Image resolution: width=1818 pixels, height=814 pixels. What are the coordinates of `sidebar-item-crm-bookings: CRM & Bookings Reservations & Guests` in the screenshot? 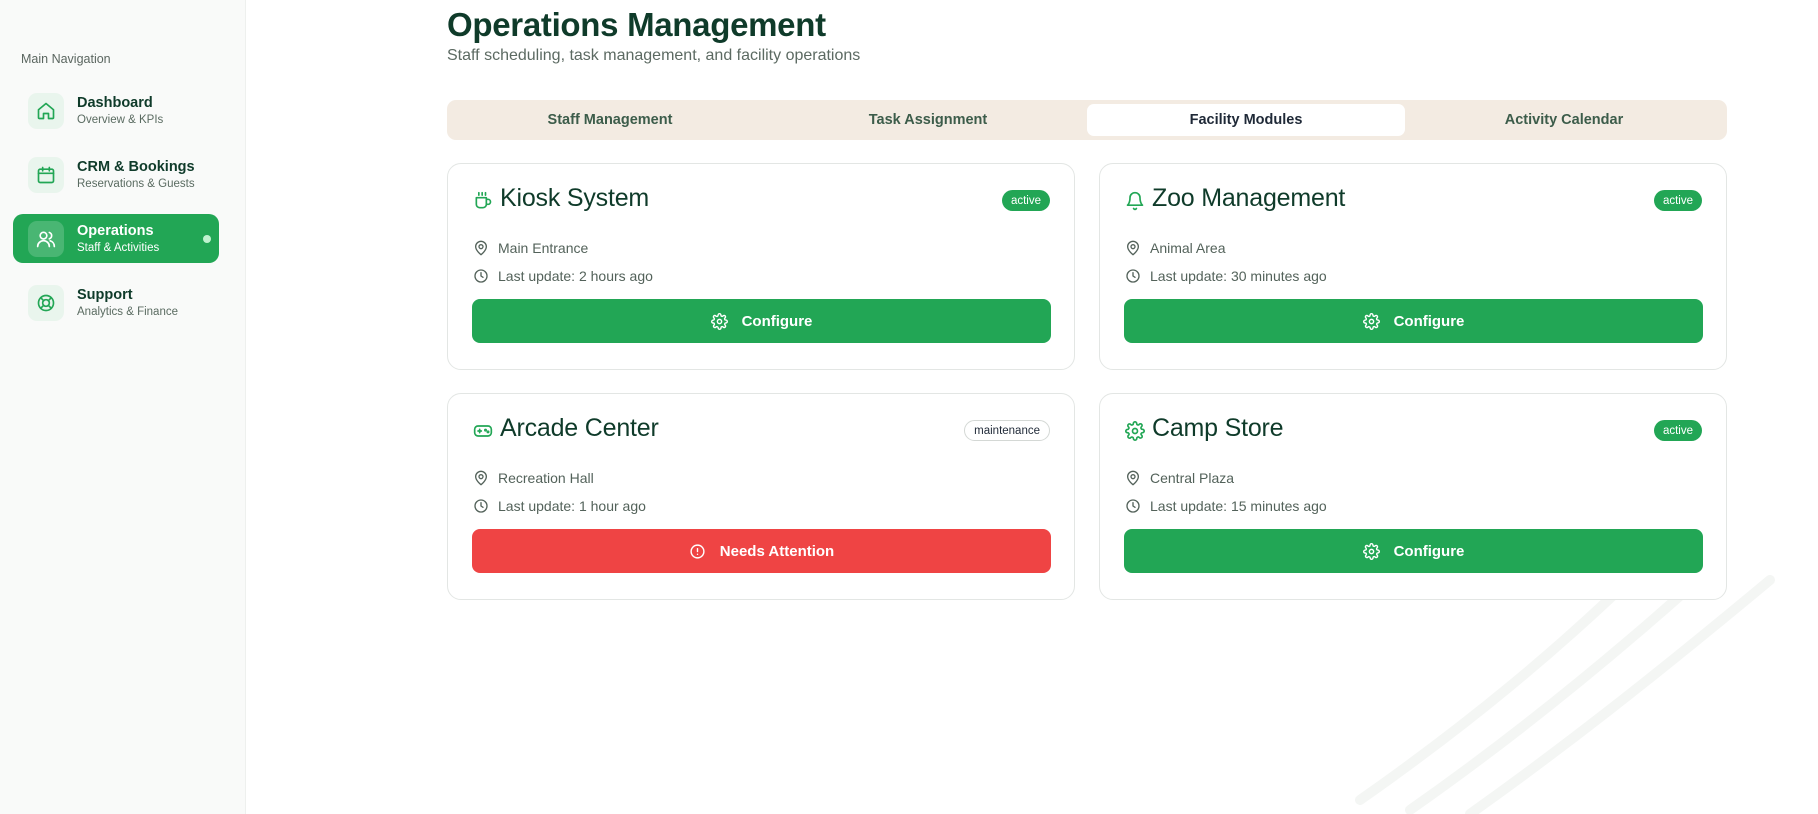 It's located at (116, 174).